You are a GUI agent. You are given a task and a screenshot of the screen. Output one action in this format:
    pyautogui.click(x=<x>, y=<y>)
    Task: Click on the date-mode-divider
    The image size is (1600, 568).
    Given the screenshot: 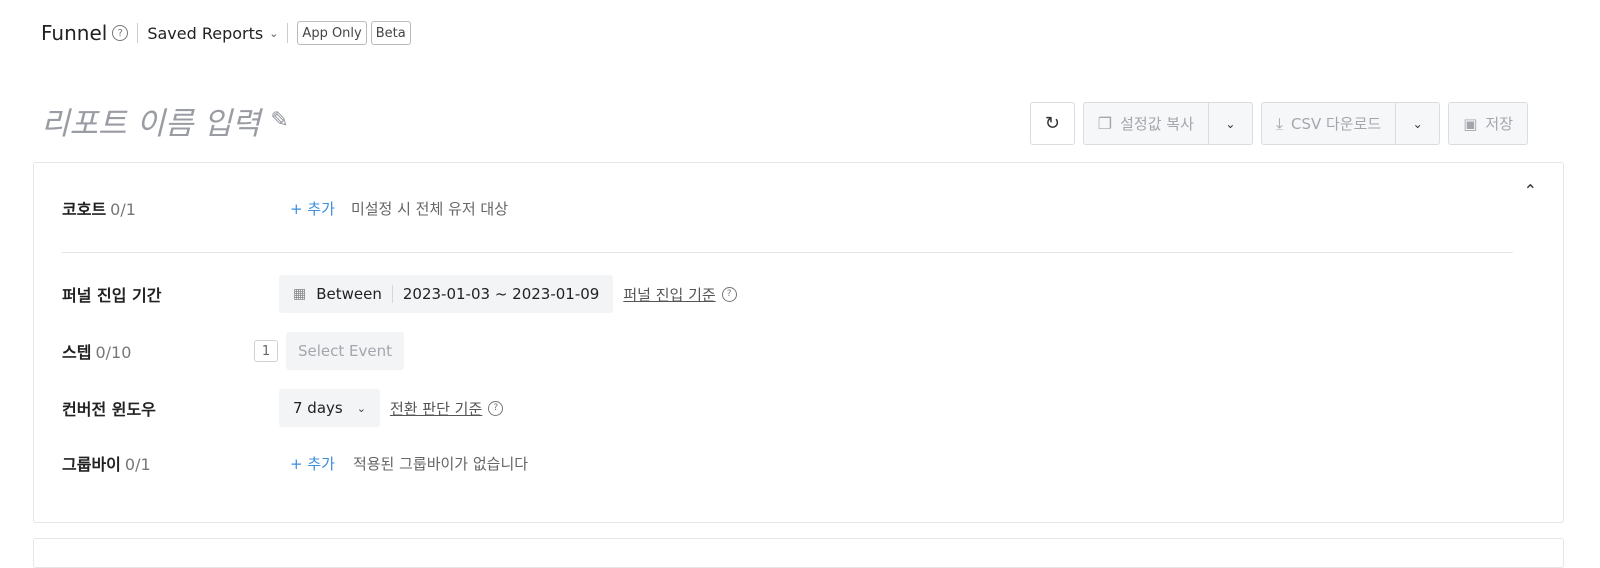 What is the action you would take?
    pyautogui.click(x=392, y=294)
    